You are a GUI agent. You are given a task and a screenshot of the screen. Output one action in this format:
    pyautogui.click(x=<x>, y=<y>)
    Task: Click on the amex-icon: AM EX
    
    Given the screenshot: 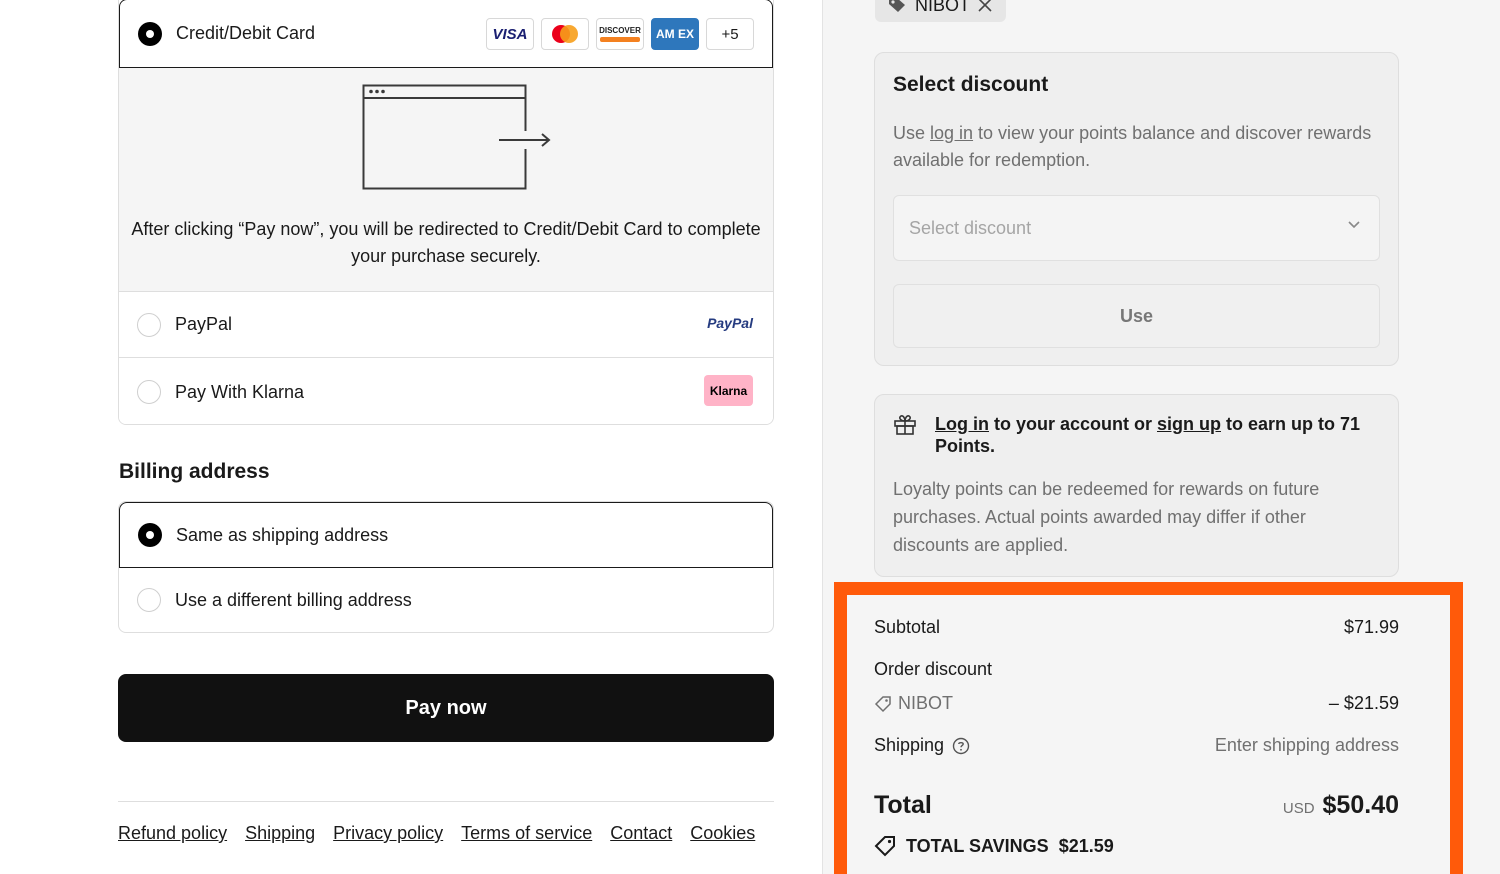 What is the action you would take?
    pyautogui.click(x=675, y=34)
    